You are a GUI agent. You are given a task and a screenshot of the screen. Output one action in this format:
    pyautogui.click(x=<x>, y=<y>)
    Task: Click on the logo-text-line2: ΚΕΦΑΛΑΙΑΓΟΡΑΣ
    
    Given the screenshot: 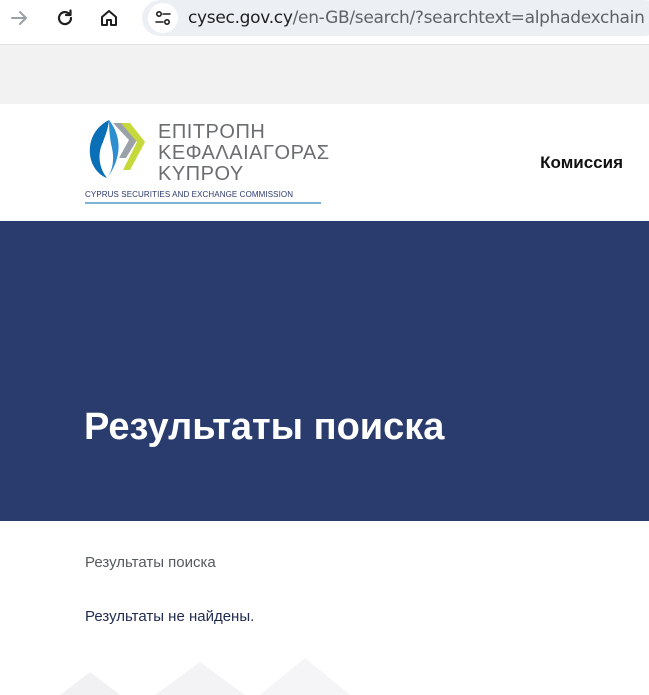 What is the action you would take?
    pyautogui.click(x=244, y=153)
    